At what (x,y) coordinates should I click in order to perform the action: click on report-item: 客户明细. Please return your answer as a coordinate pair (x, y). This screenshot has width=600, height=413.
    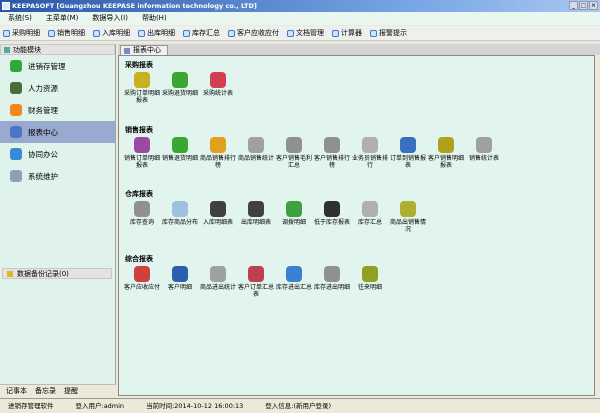
    Looking at the image, I should click on (180, 282).